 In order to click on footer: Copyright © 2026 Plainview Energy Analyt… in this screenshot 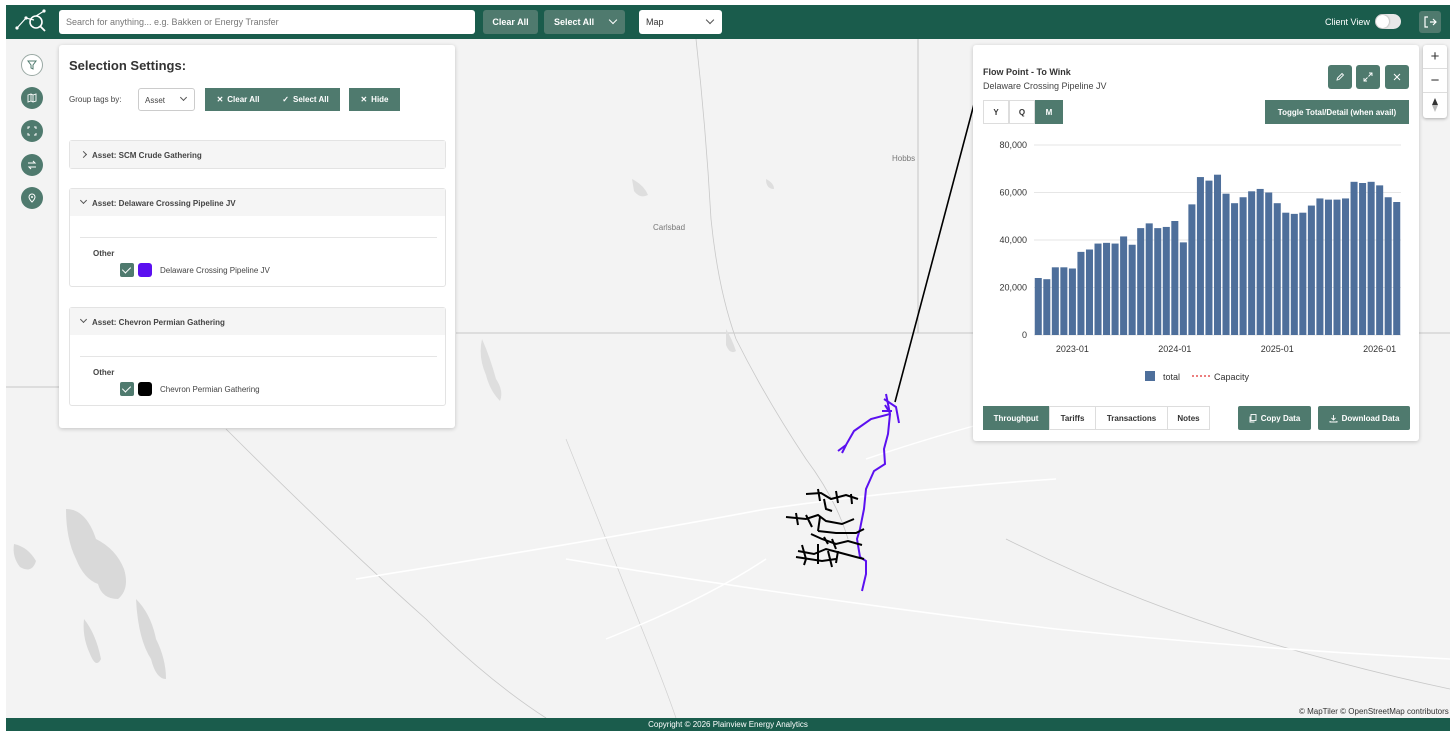, I will do `click(728, 724)`.